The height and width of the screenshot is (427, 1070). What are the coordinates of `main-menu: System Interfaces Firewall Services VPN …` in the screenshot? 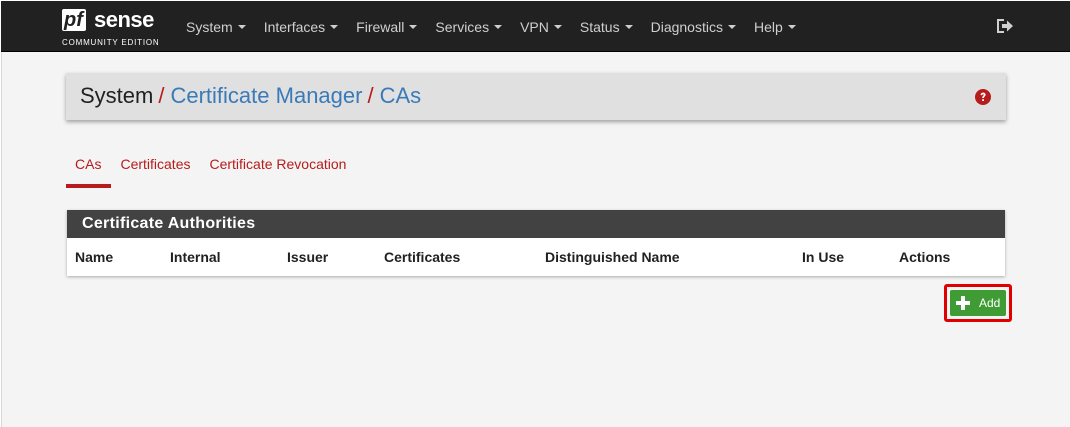 It's located at (491, 26).